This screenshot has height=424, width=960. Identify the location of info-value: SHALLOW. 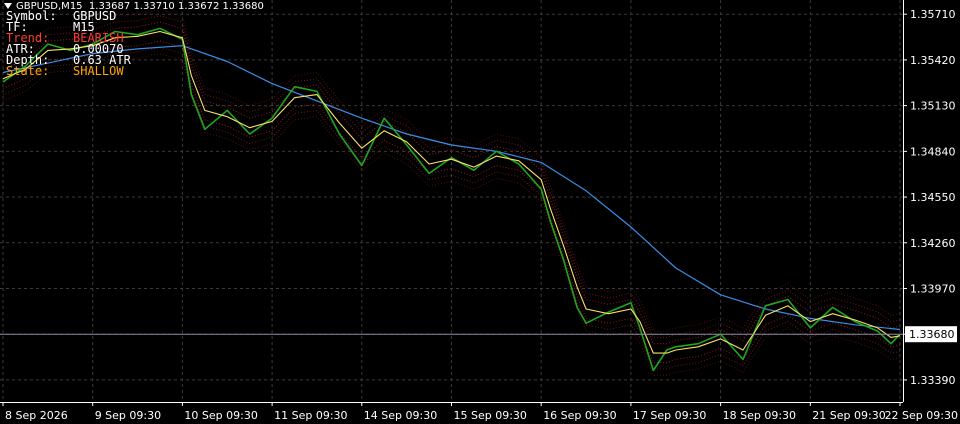
(98, 71).